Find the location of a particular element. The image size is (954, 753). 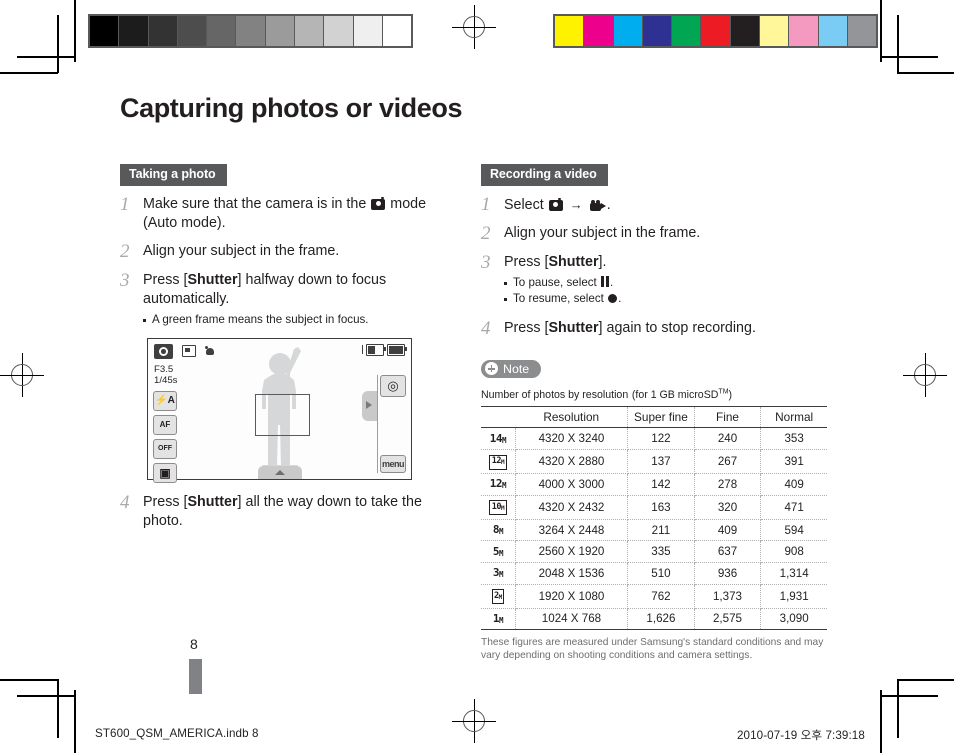

af-focus-frame is located at coordinates (282, 414).